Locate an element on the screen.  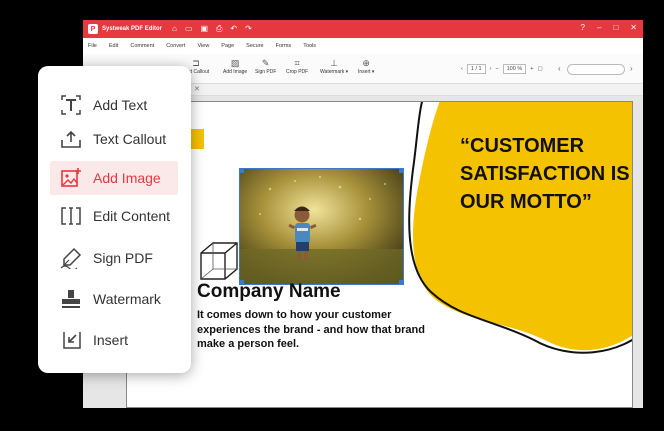
insert-icon: ⊕ is located at coordinates (366, 63).